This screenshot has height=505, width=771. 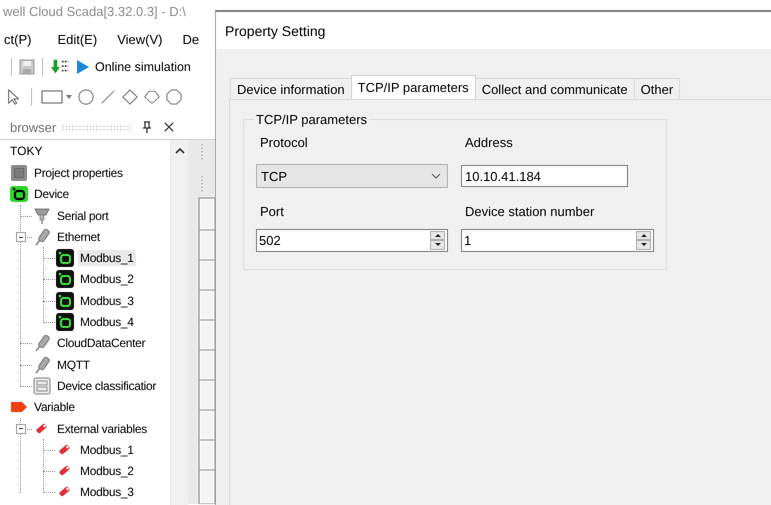 What do you see at coordinates (82, 216) in the screenshot?
I see `tree-item: Serial port` at bounding box center [82, 216].